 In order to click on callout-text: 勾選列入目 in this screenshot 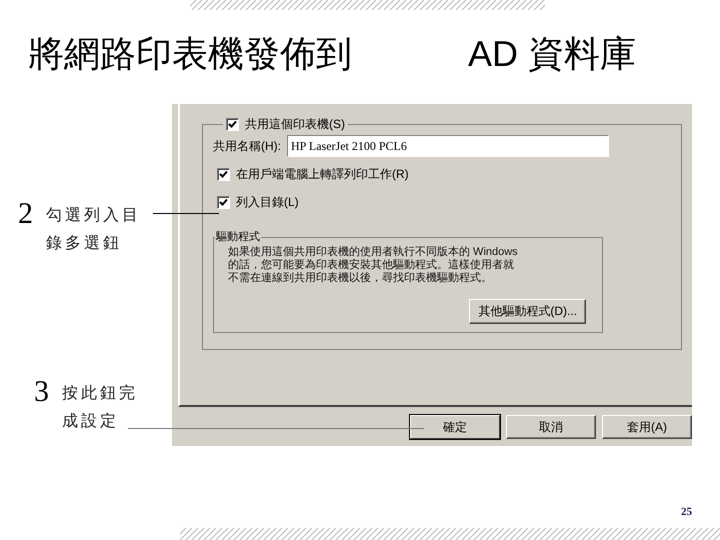, I will do `click(93, 216)`.